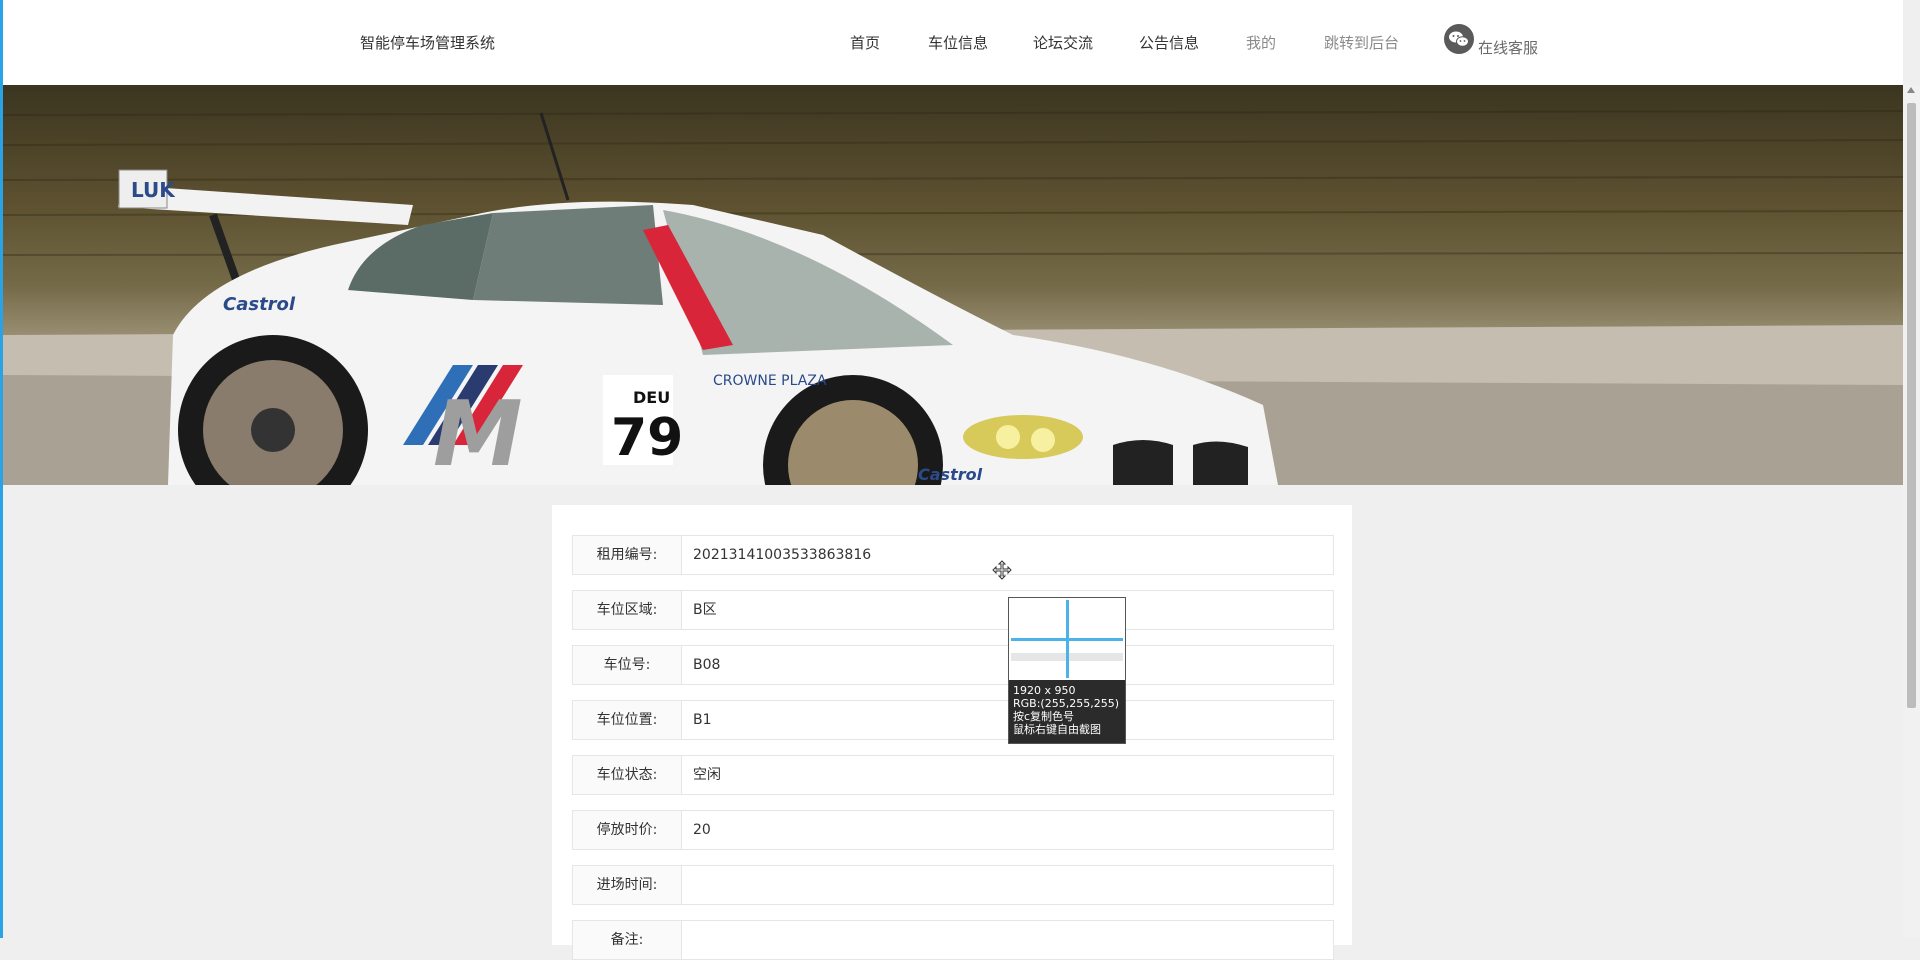 Image resolution: width=1920 pixels, height=960 pixels. What do you see at coordinates (1508, 48) in the screenshot?
I see `online-support-label: 在线客服` at bounding box center [1508, 48].